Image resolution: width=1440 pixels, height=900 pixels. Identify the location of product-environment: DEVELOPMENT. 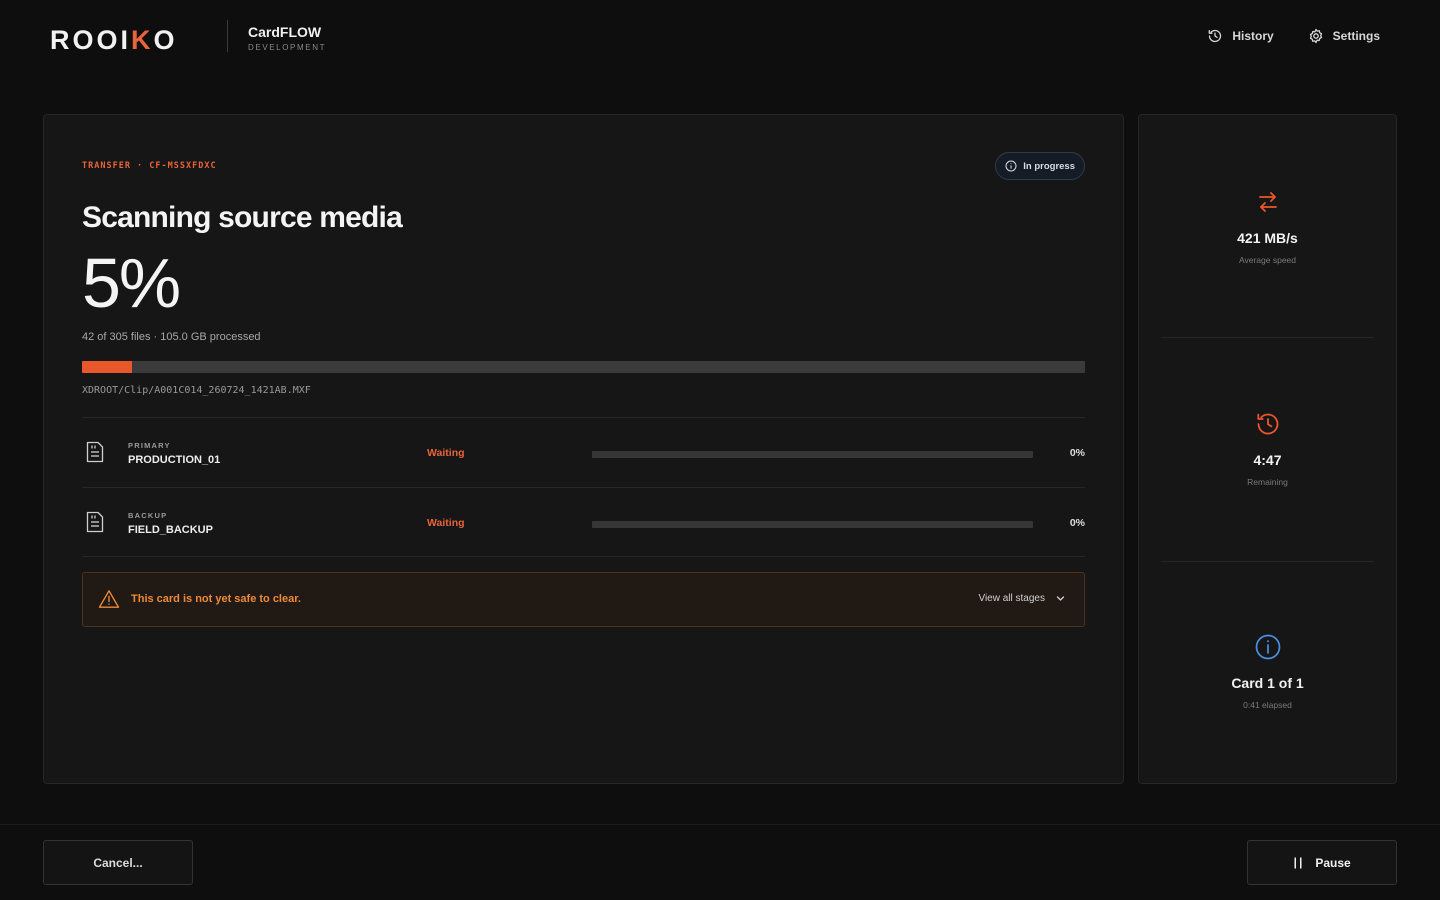
(287, 47).